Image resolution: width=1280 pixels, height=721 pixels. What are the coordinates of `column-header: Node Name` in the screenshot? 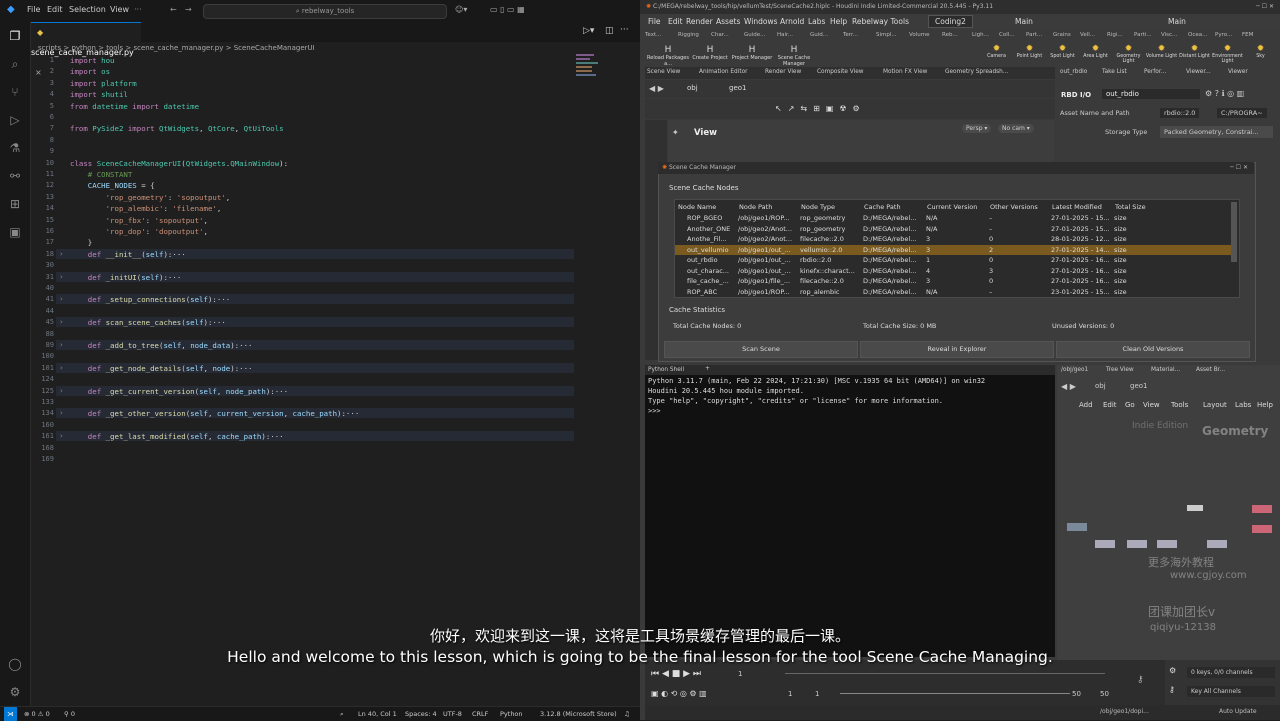 It's located at (697, 207).